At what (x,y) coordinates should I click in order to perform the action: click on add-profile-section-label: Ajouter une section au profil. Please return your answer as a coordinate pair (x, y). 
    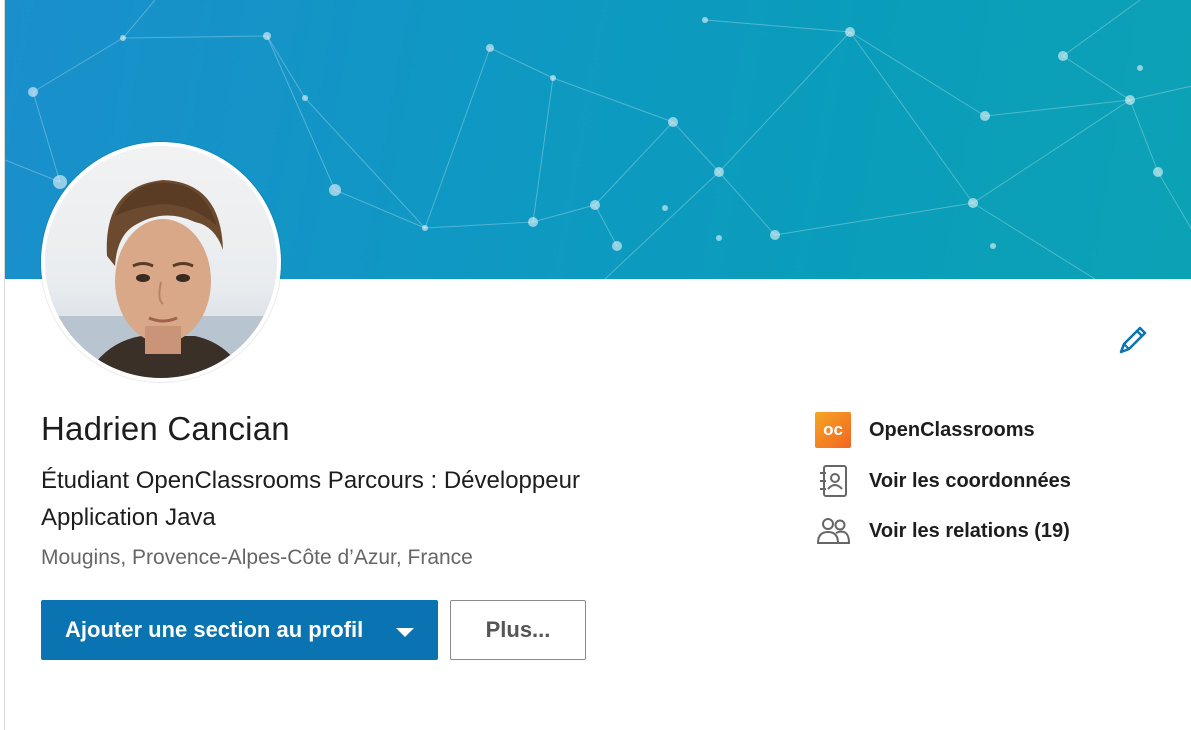
    Looking at the image, I should click on (214, 629).